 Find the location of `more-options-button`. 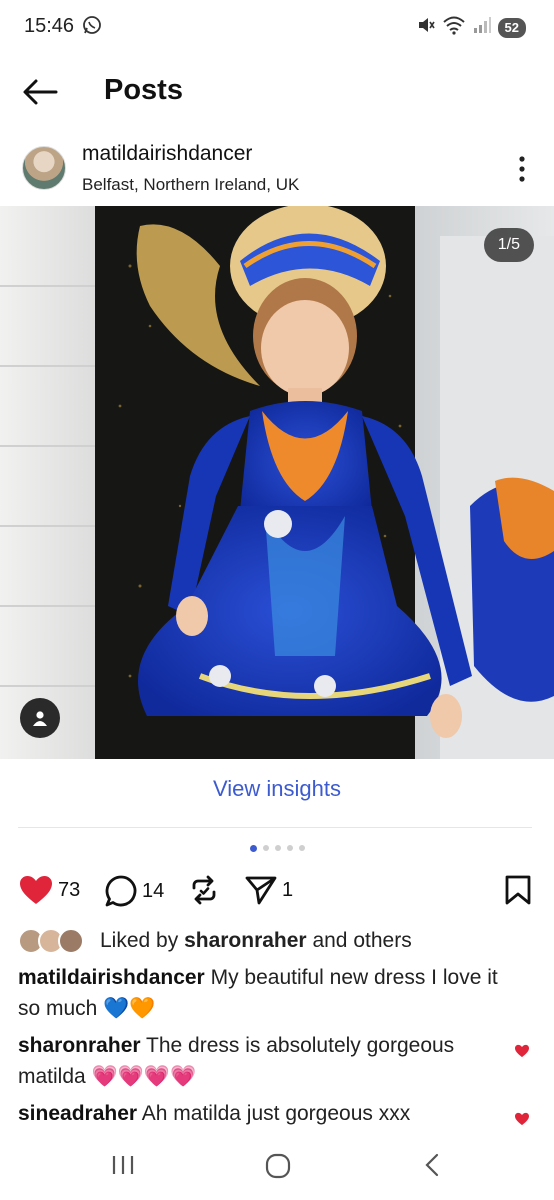

more-options-button is located at coordinates (522, 169).